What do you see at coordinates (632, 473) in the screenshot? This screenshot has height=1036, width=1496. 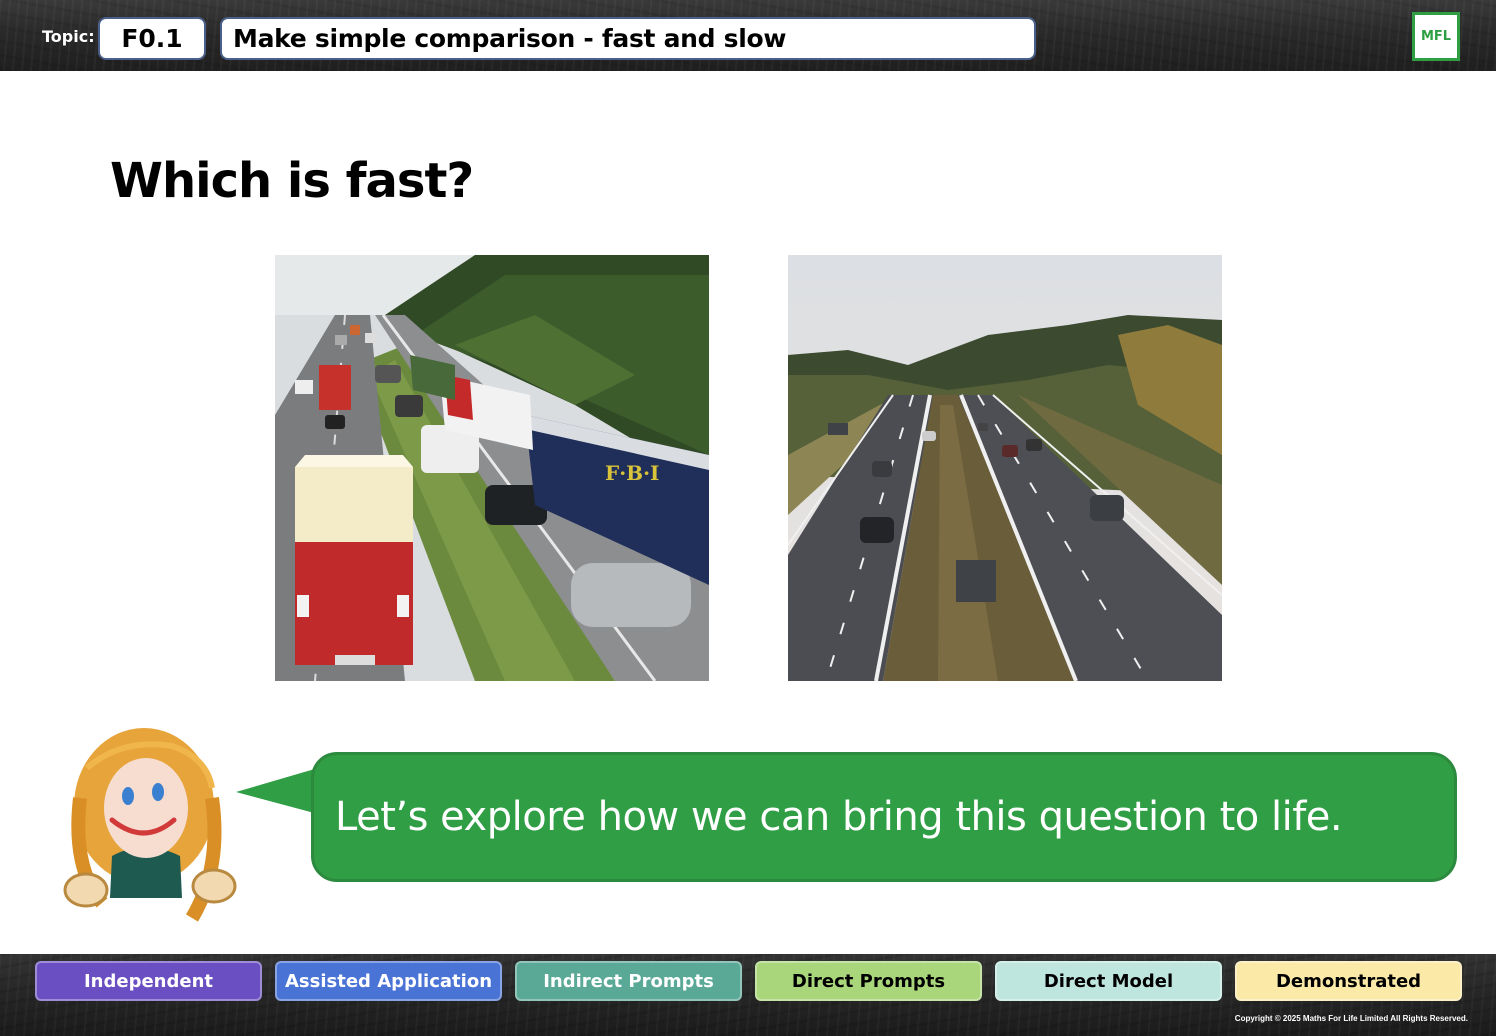 I see `svg-text: F·B·I` at bounding box center [632, 473].